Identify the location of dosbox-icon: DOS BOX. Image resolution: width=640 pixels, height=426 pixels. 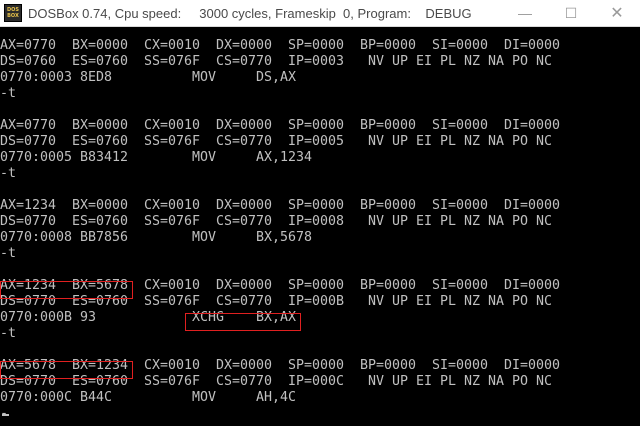
(13, 13).